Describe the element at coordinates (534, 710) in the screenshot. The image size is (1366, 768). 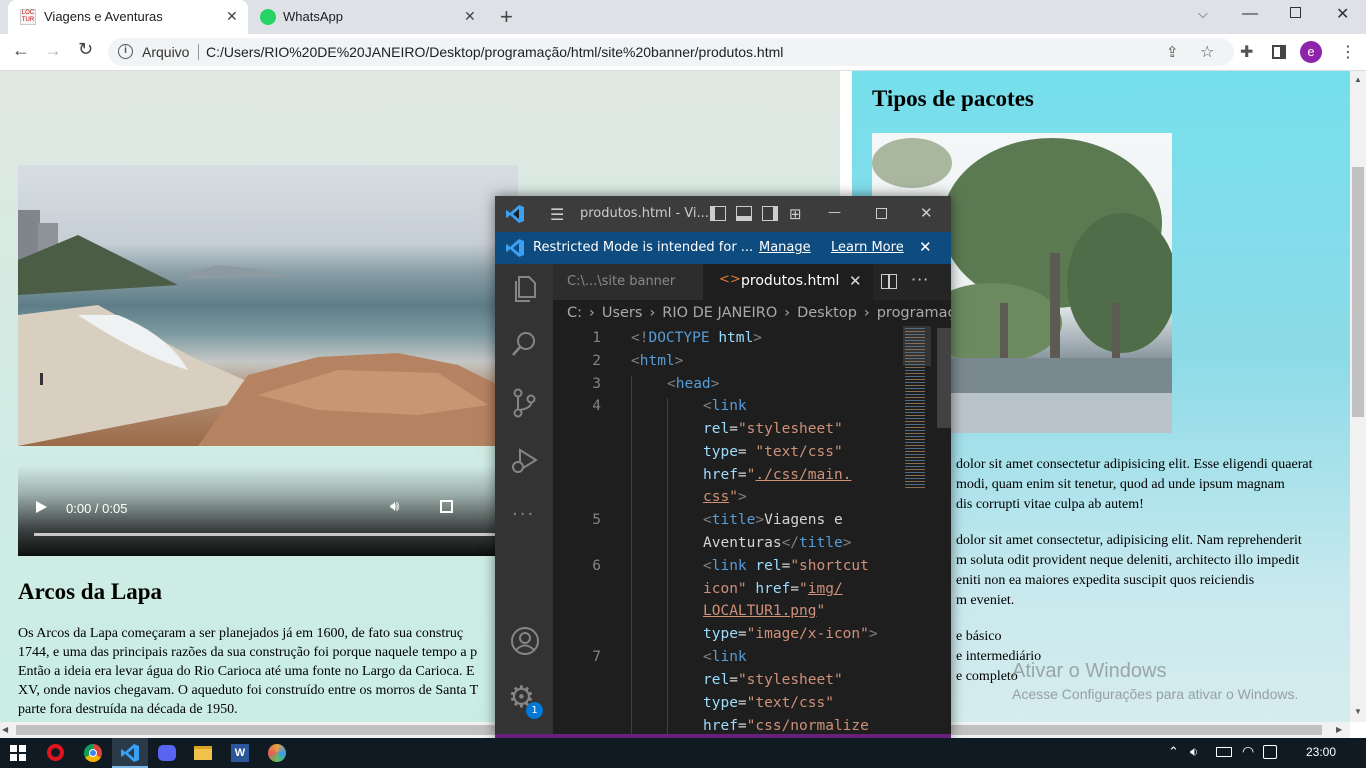
I see `settings-badge: 1` at that location.